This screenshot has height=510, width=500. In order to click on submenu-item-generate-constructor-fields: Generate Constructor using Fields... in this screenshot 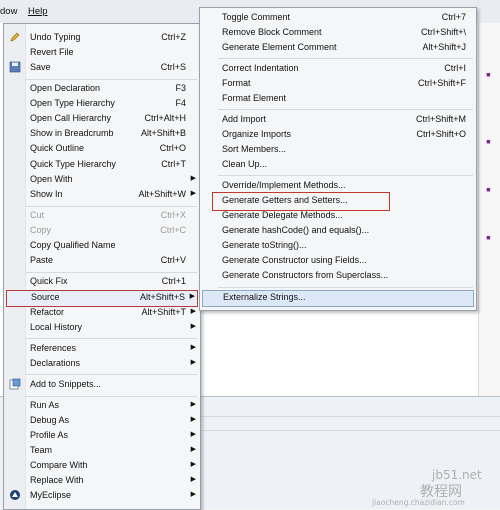, I will do `click(338, 261)`.